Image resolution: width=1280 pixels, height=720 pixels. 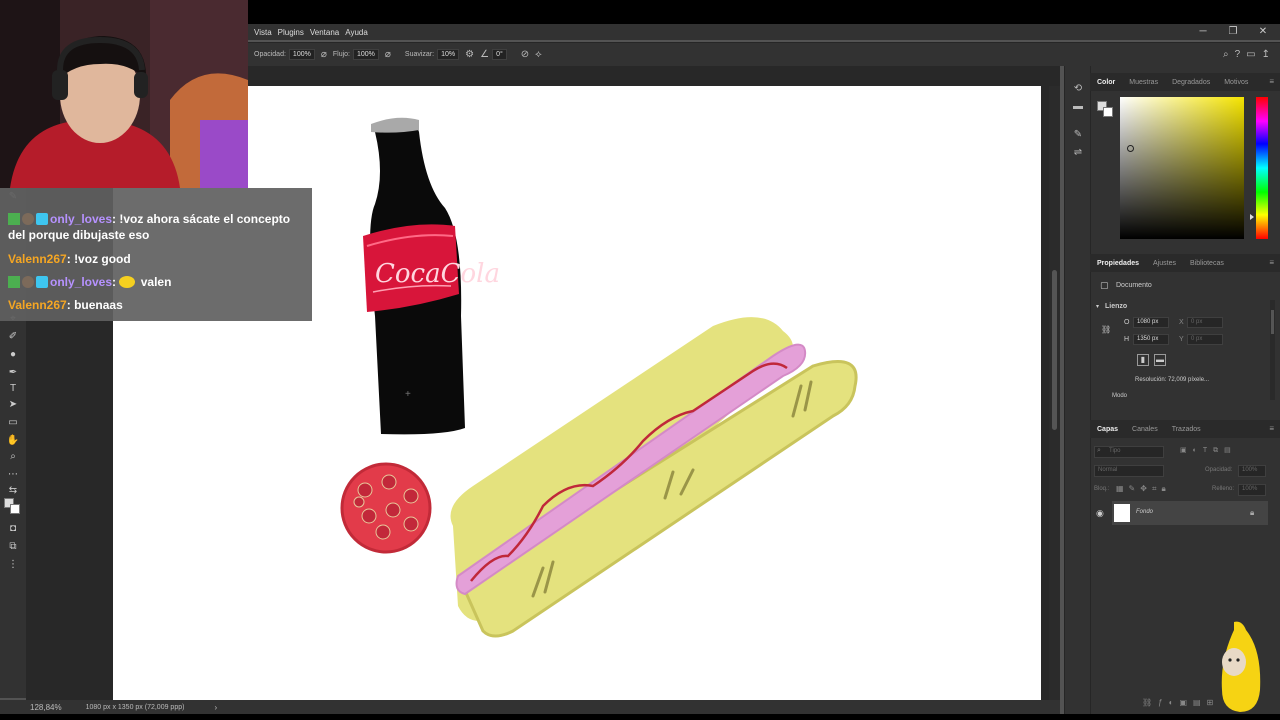 I want to click on pressure-size-icon: ⊘, so click(x=525, y=54).